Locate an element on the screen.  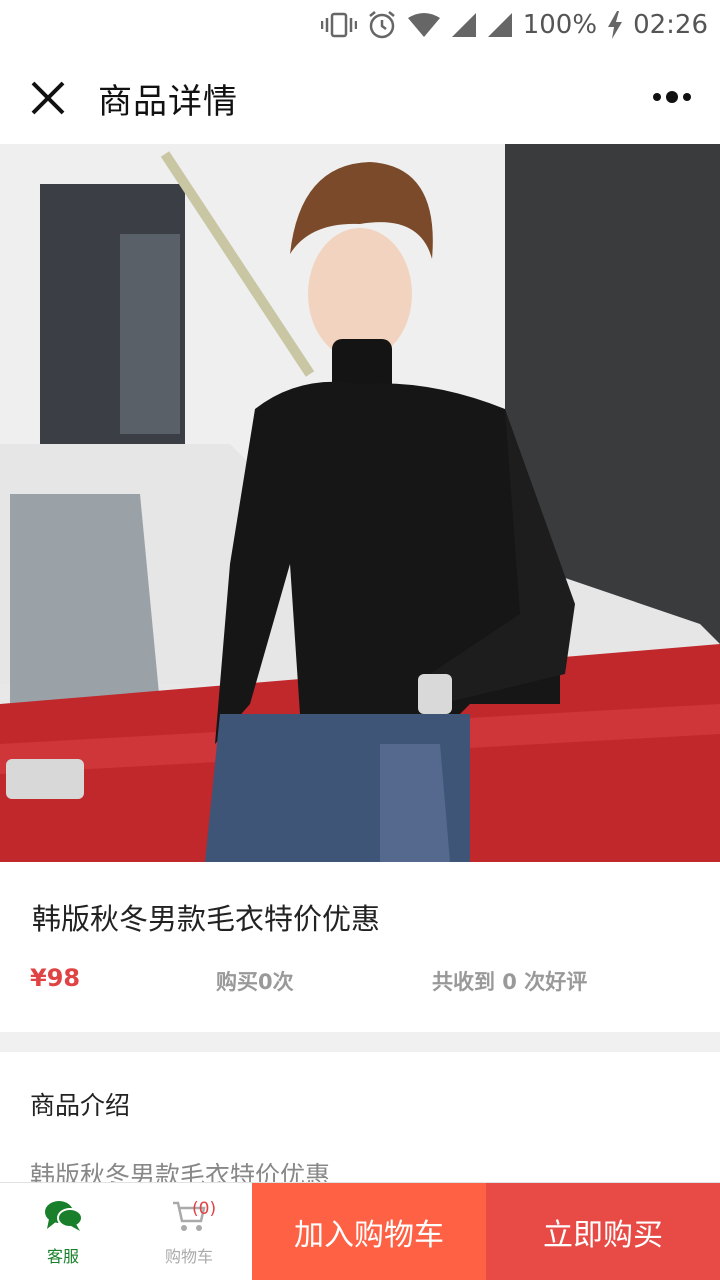
alarm-icon is located at coordinates (382, 25).